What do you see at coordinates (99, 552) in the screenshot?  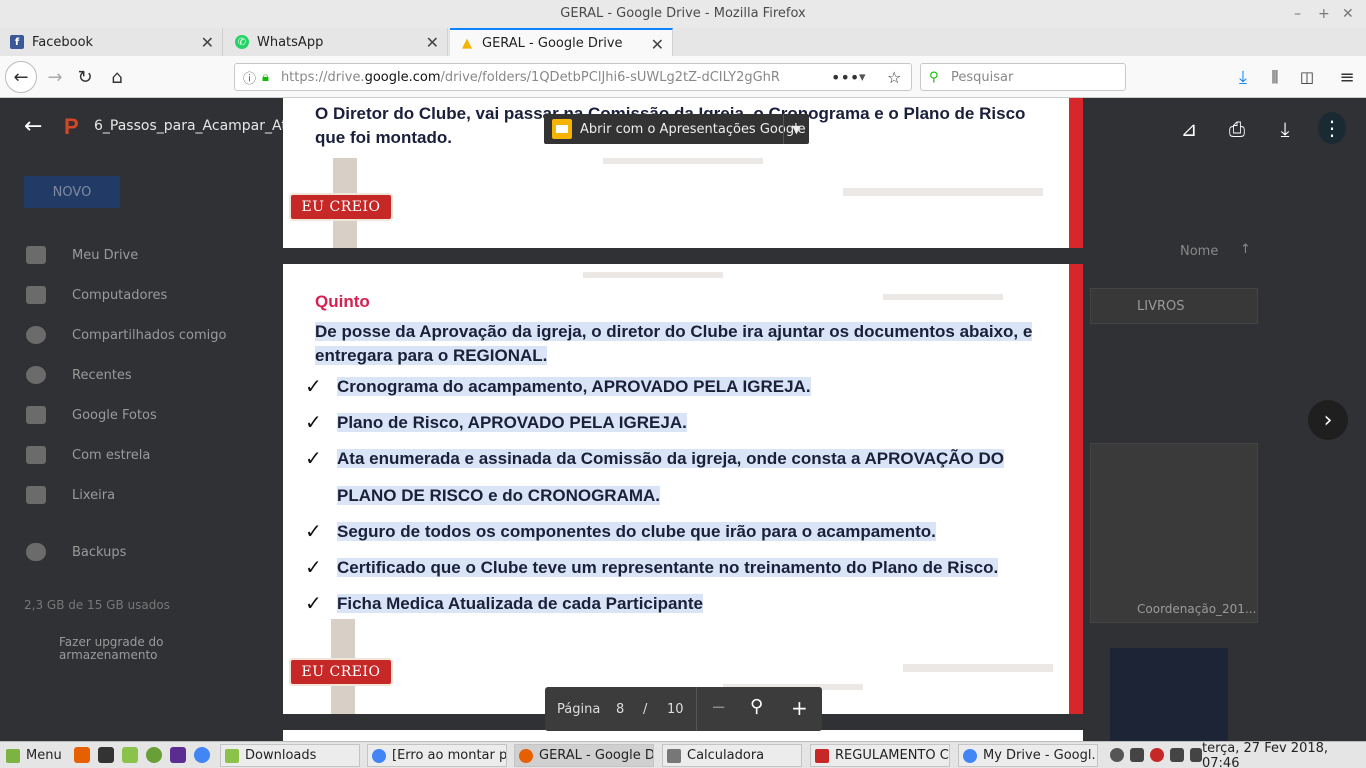 I see `sidebar-item-backups: Backups` at bounding box center [99, 552].